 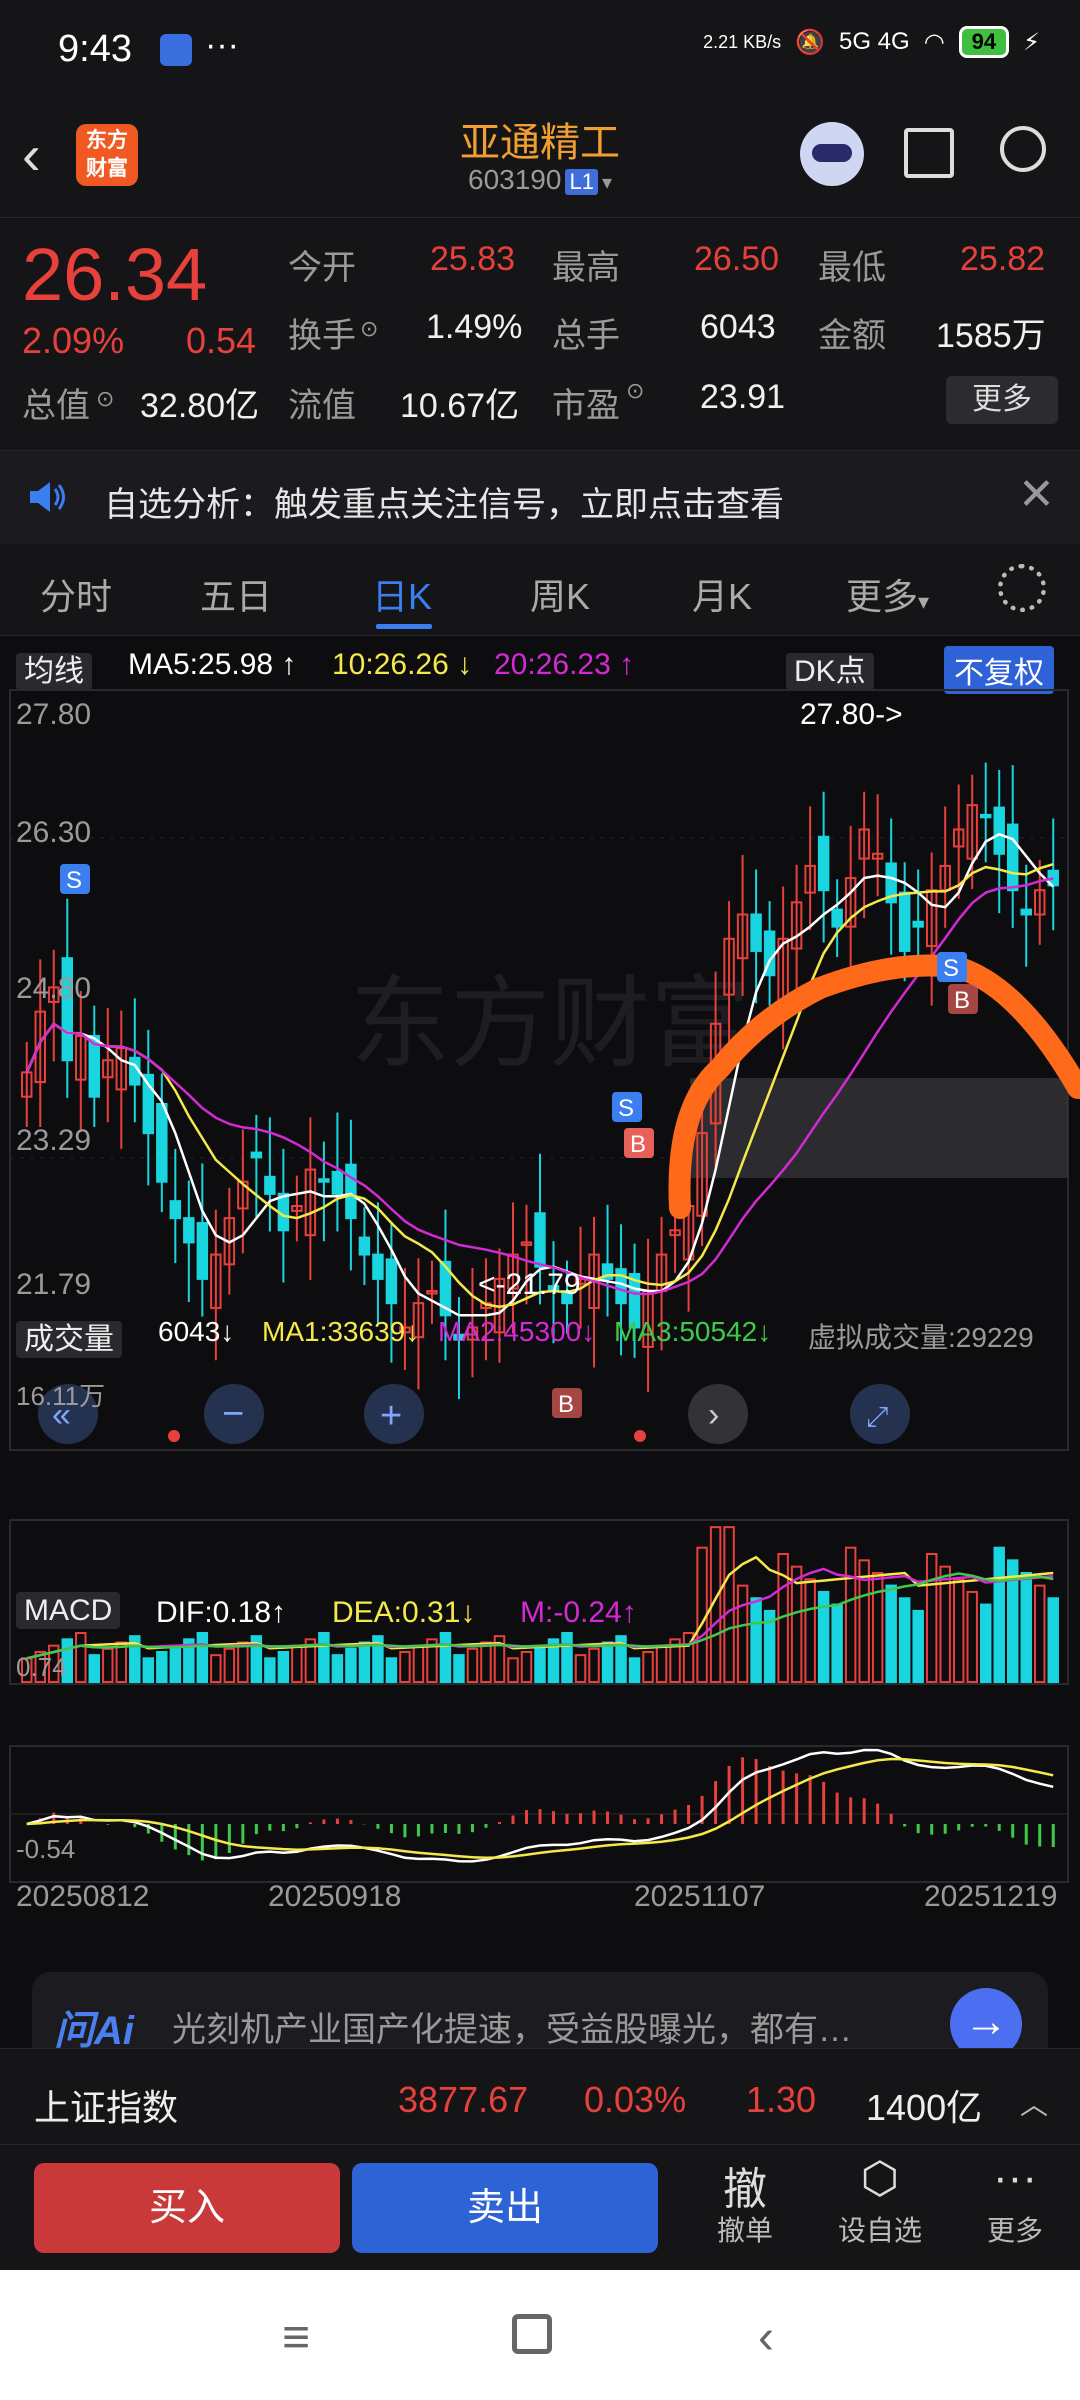 What do you see at coordinates (921, 1337) in the screenshot?
I see `virtual-volume: 虚拟成交量:29229` at bounding box center [921, 1337].